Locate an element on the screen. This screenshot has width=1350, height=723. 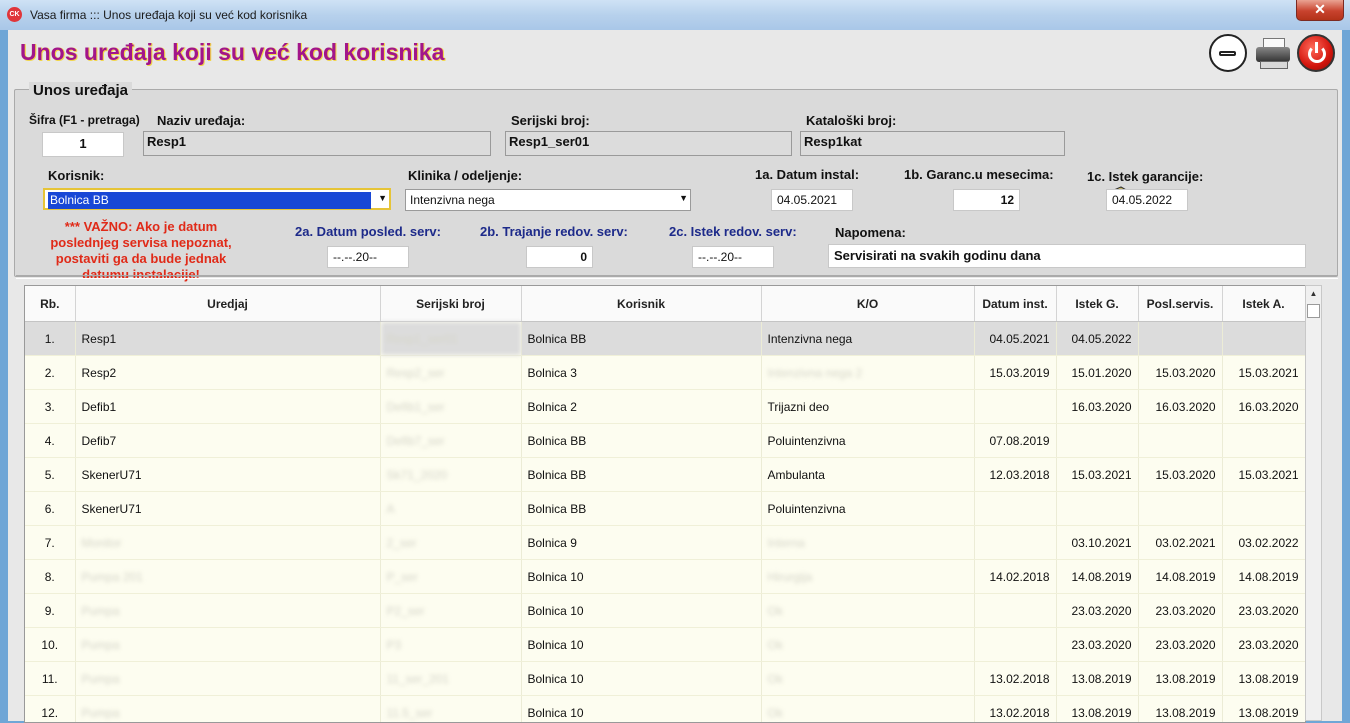
cell-rb: 7. is located at coordinates (50, 543).